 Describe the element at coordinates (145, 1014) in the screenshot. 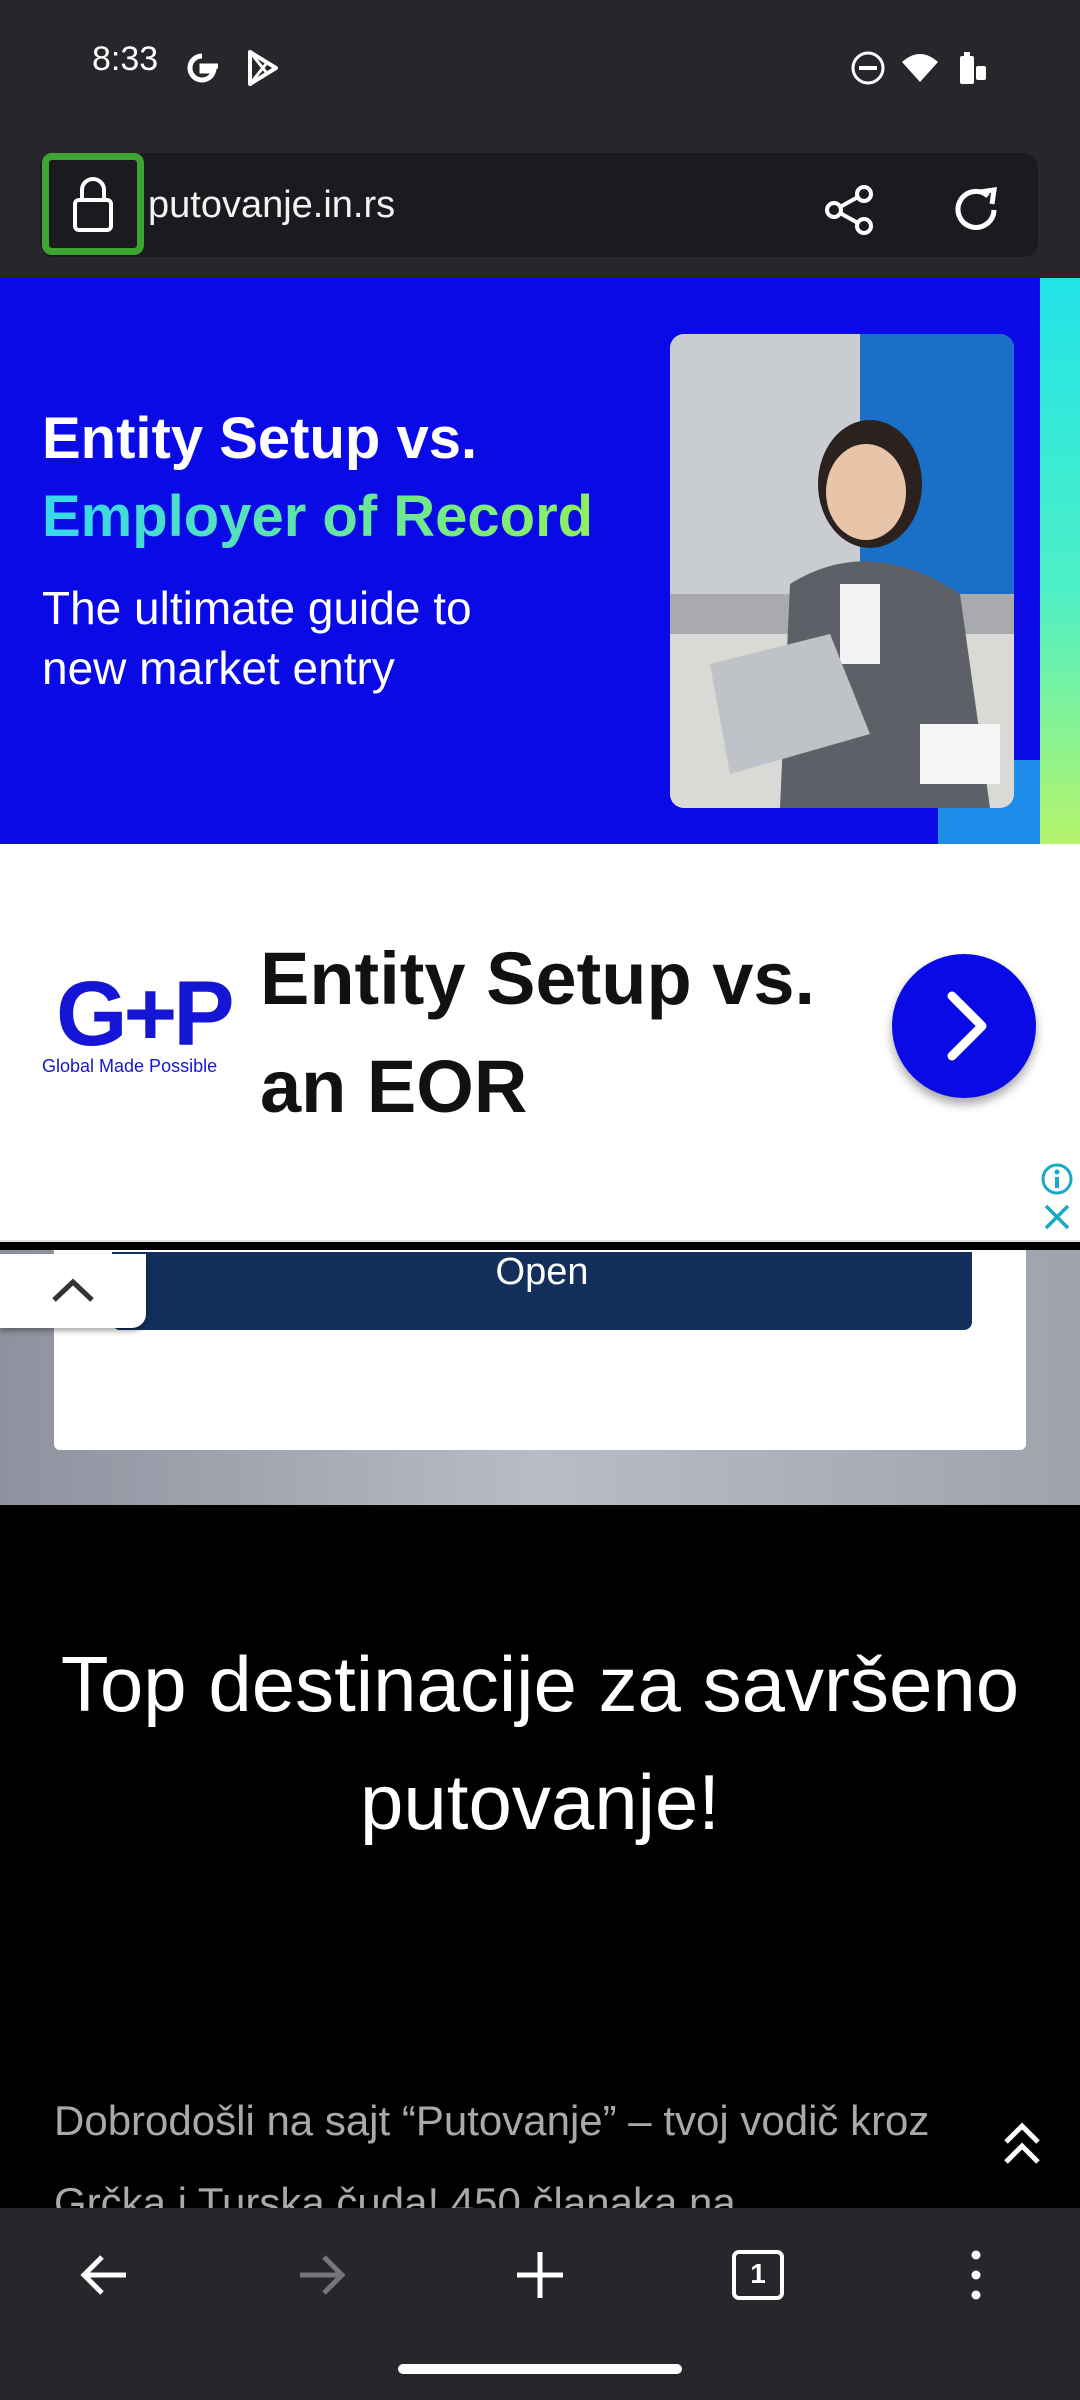

I see `ad-logo: G+P` at that location.